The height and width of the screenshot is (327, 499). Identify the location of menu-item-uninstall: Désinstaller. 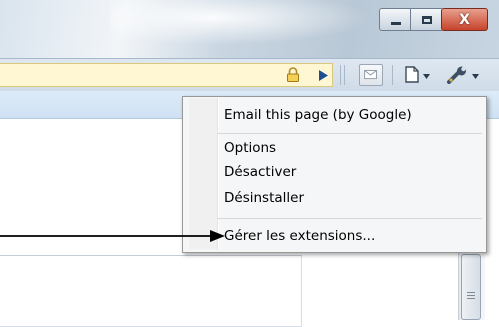
(264, 198).